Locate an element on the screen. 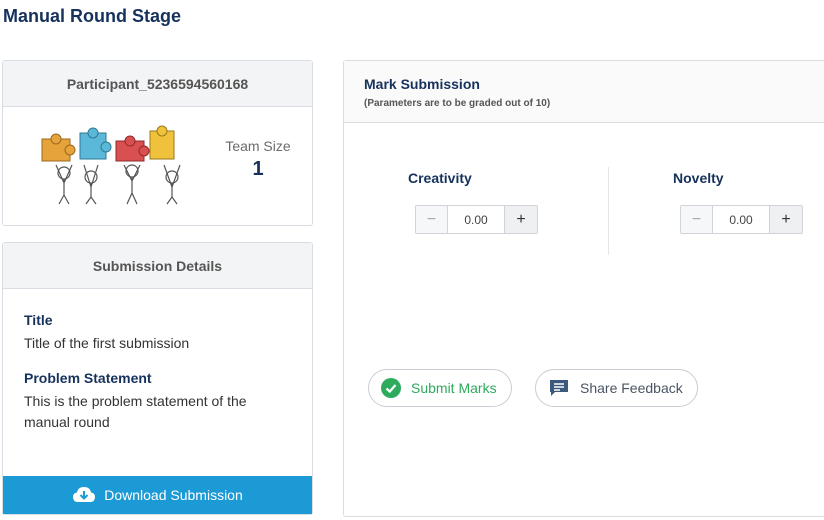  check-circle-icon is located at coordinates (391, 388).